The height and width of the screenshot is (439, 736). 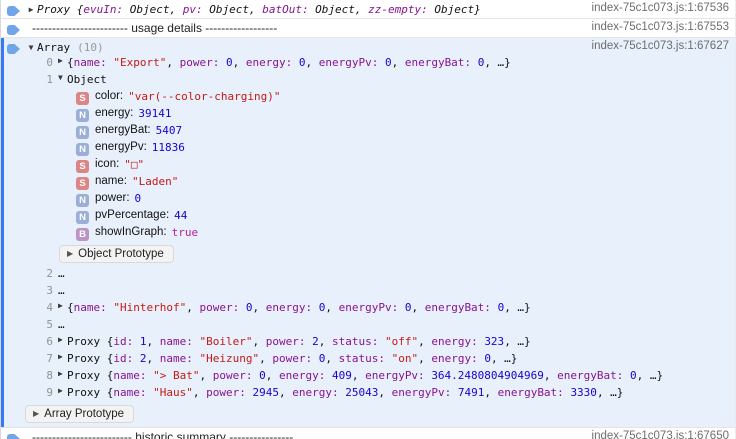 What do you see at coordinates (121, 147) in the screenshot?
I see `property-name: energyPv:` at bounding box center [121, 147].